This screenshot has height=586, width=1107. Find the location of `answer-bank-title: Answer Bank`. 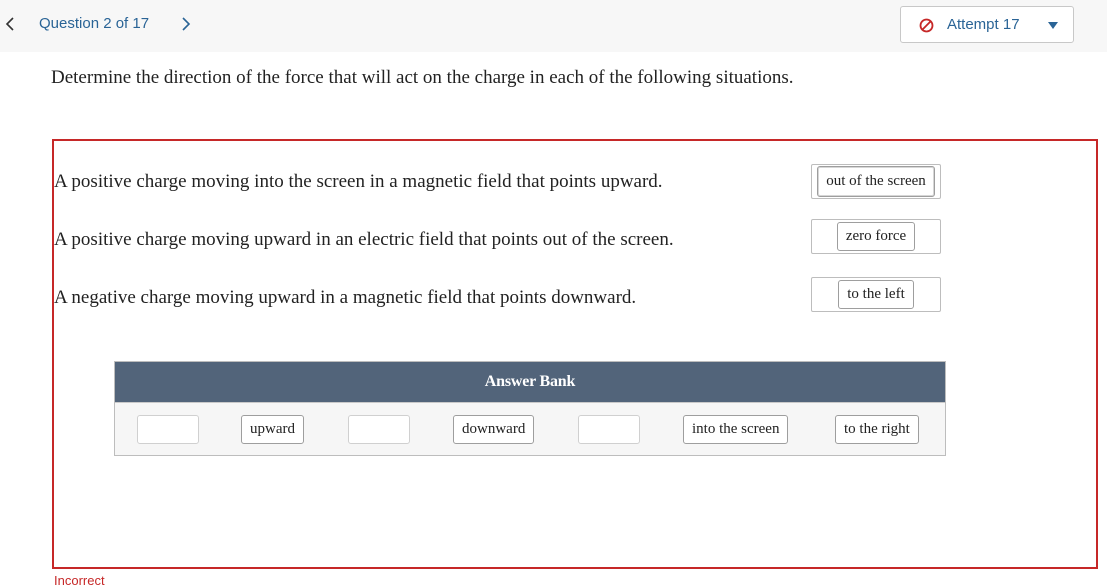

answer-bank-title: Answer Bank is located at coordinates (530, 381).